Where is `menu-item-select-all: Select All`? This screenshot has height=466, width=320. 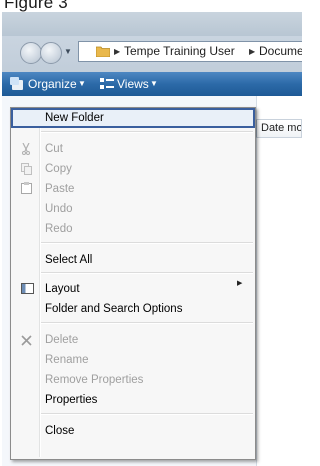
menu-item-select-all: Select All is located at coordinates (68, 260).